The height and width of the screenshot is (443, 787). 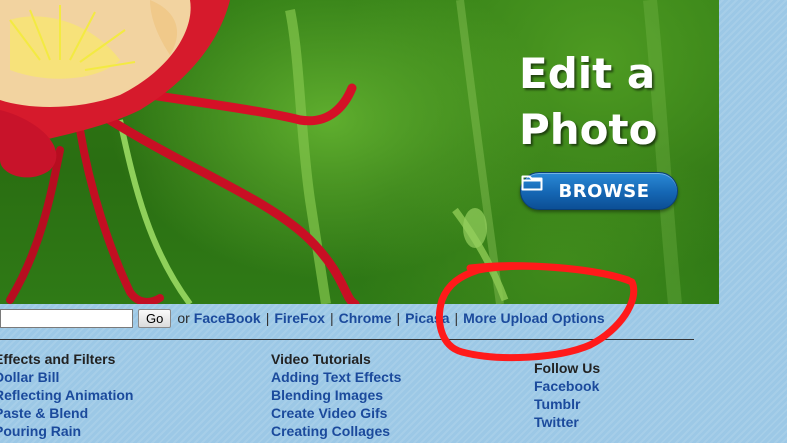 What do you see at coordinates (567, 422) in the screenshot?
I see `footer-link: Twitter` at bounding box center [567, 422].